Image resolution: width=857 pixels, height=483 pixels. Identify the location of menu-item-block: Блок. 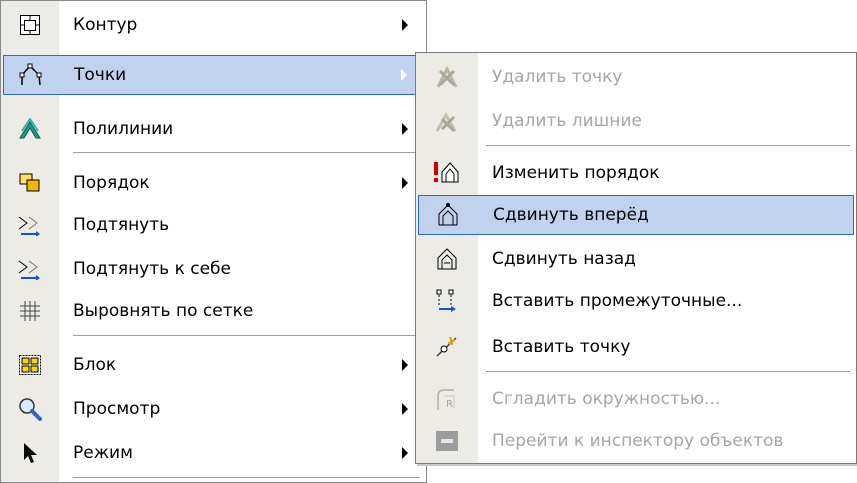
(213, 365).